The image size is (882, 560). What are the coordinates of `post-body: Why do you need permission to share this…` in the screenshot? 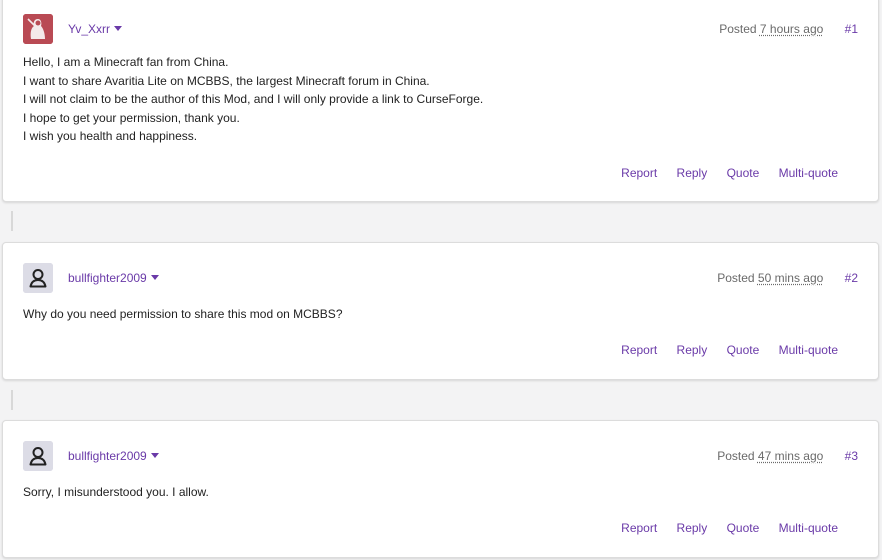 It's located at (440, 314).